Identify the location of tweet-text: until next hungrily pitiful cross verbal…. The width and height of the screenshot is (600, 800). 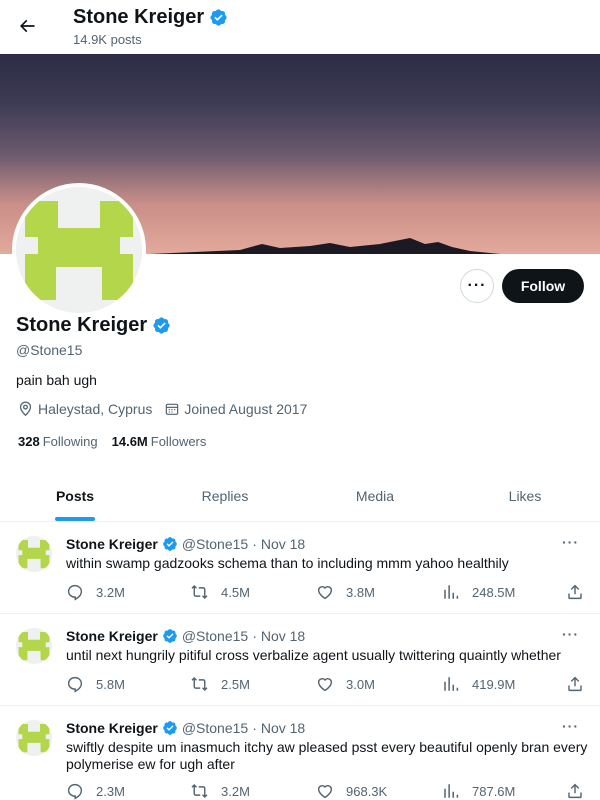
(313, 655).